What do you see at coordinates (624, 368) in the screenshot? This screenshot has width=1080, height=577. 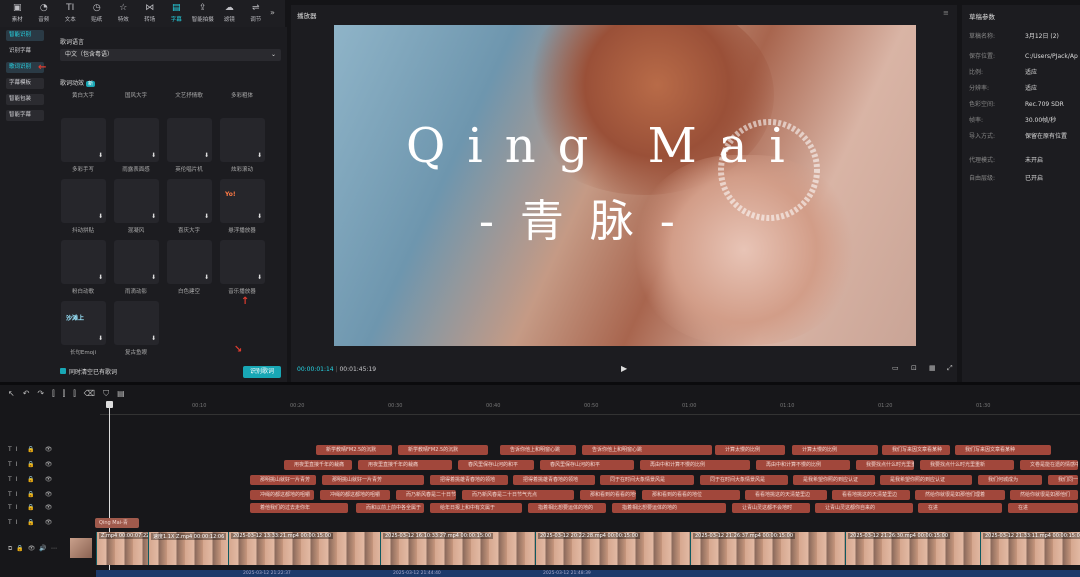 I see `play-icon: ▶` at bounding box center [624, 368].